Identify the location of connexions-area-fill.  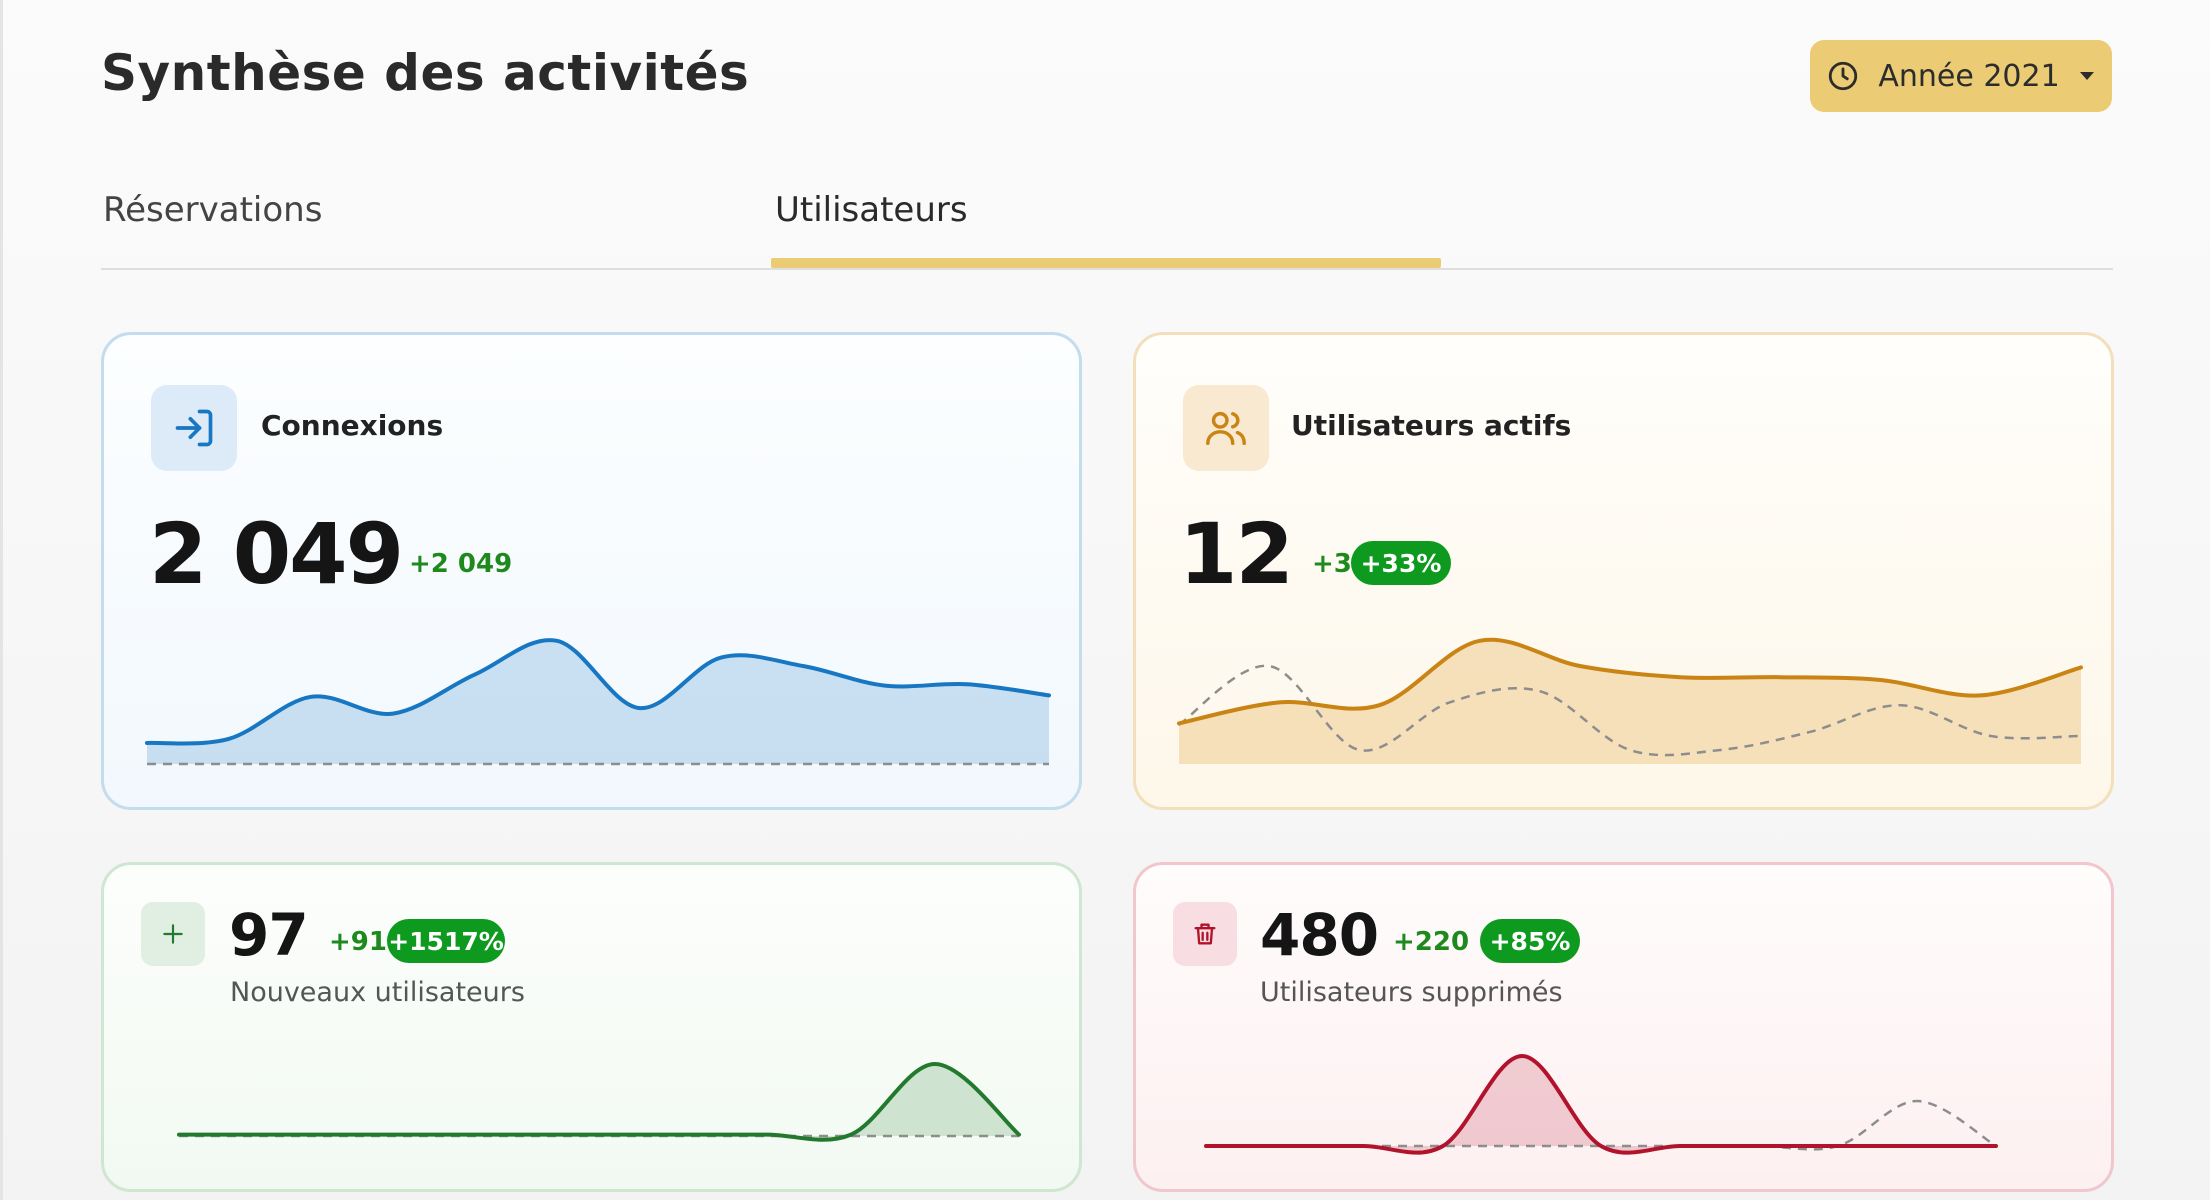
(598, 702).